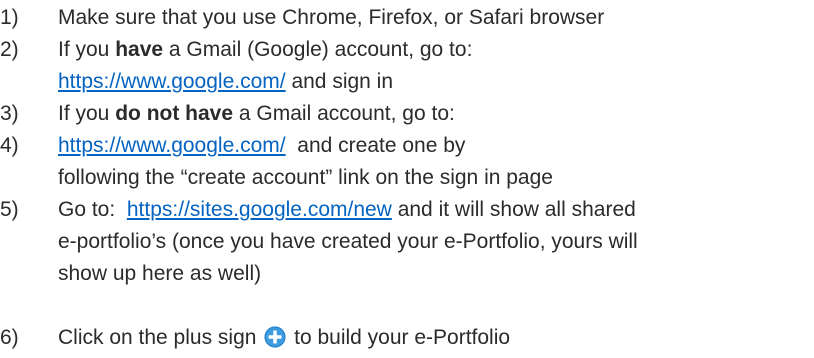 The height and width of the screenshot is (358, 814). What do you see at coordinates (513, 209) in the screenshot?
I see `step-text: and it will show all shared` at bounding box center [513, 209].